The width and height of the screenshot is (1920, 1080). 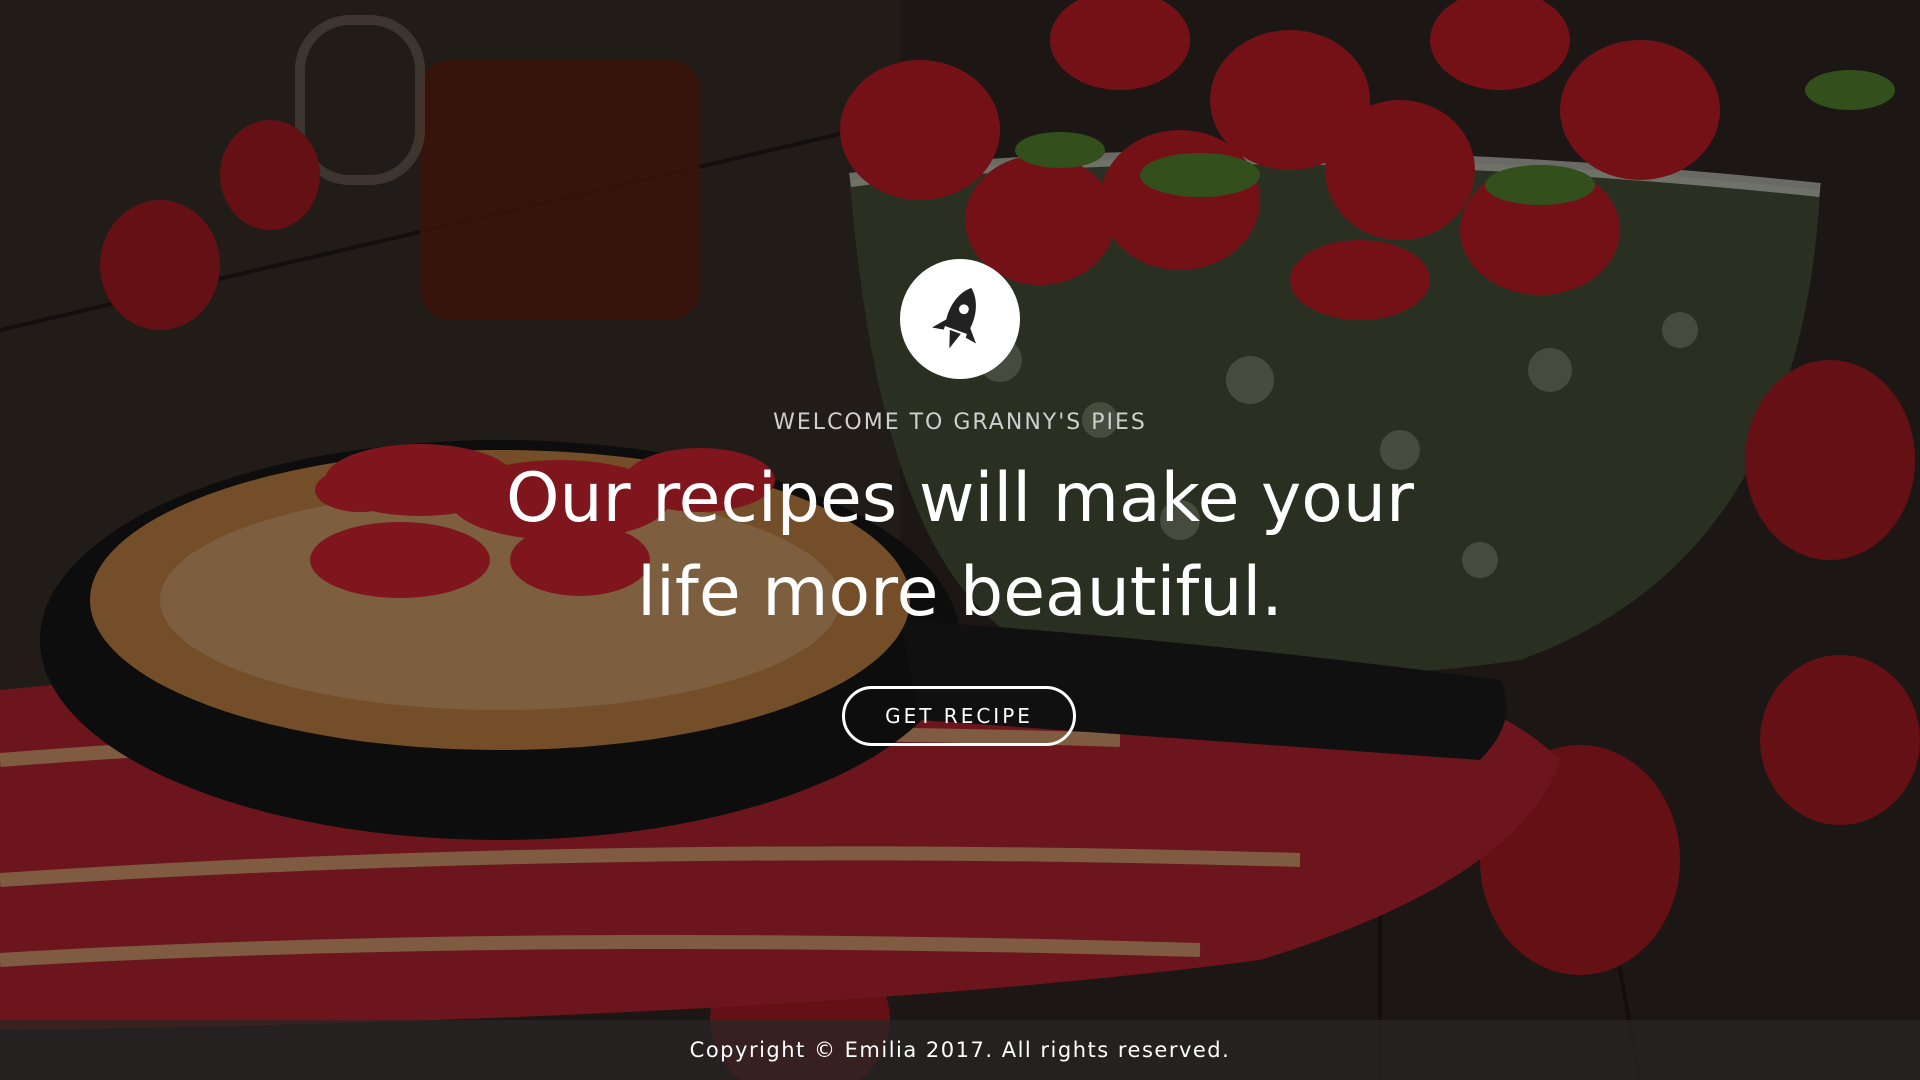 What do you see at coordinates (960, 592) in the screenshot?
I see `headline-line-2: life more beautiful.` at bounding box center [960, 592].